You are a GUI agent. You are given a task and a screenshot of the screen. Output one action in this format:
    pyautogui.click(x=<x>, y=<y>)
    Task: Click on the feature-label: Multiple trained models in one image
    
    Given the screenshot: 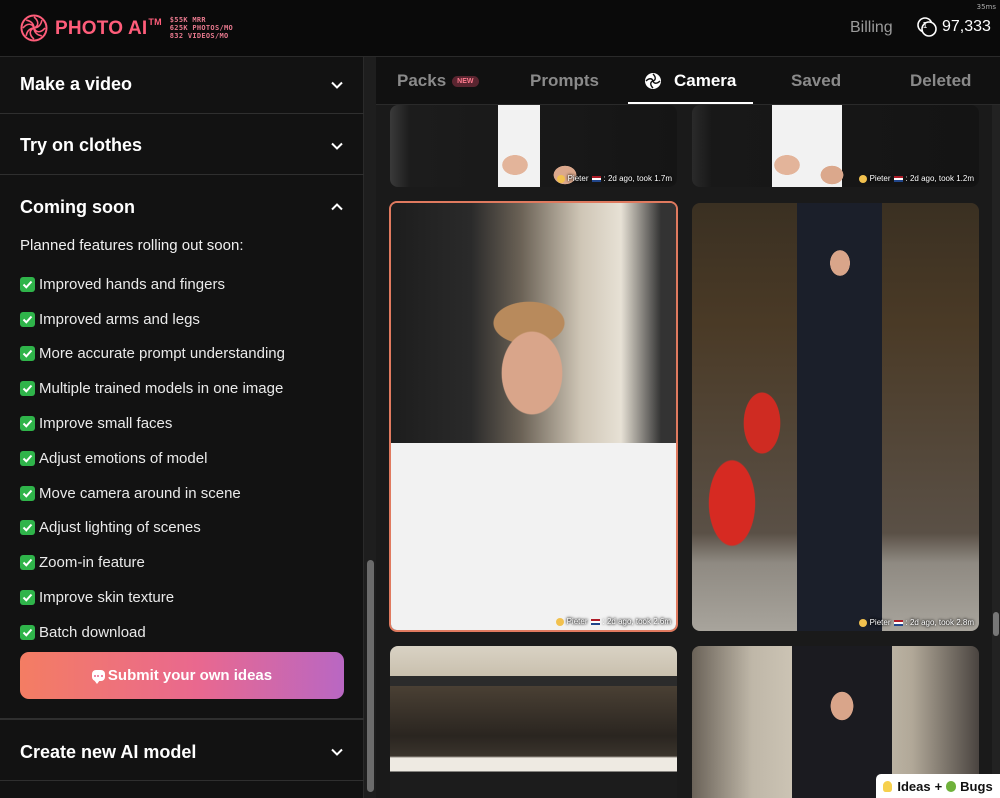 What is the action you would take?
    pyautogui.click(x=161, y=389)
    